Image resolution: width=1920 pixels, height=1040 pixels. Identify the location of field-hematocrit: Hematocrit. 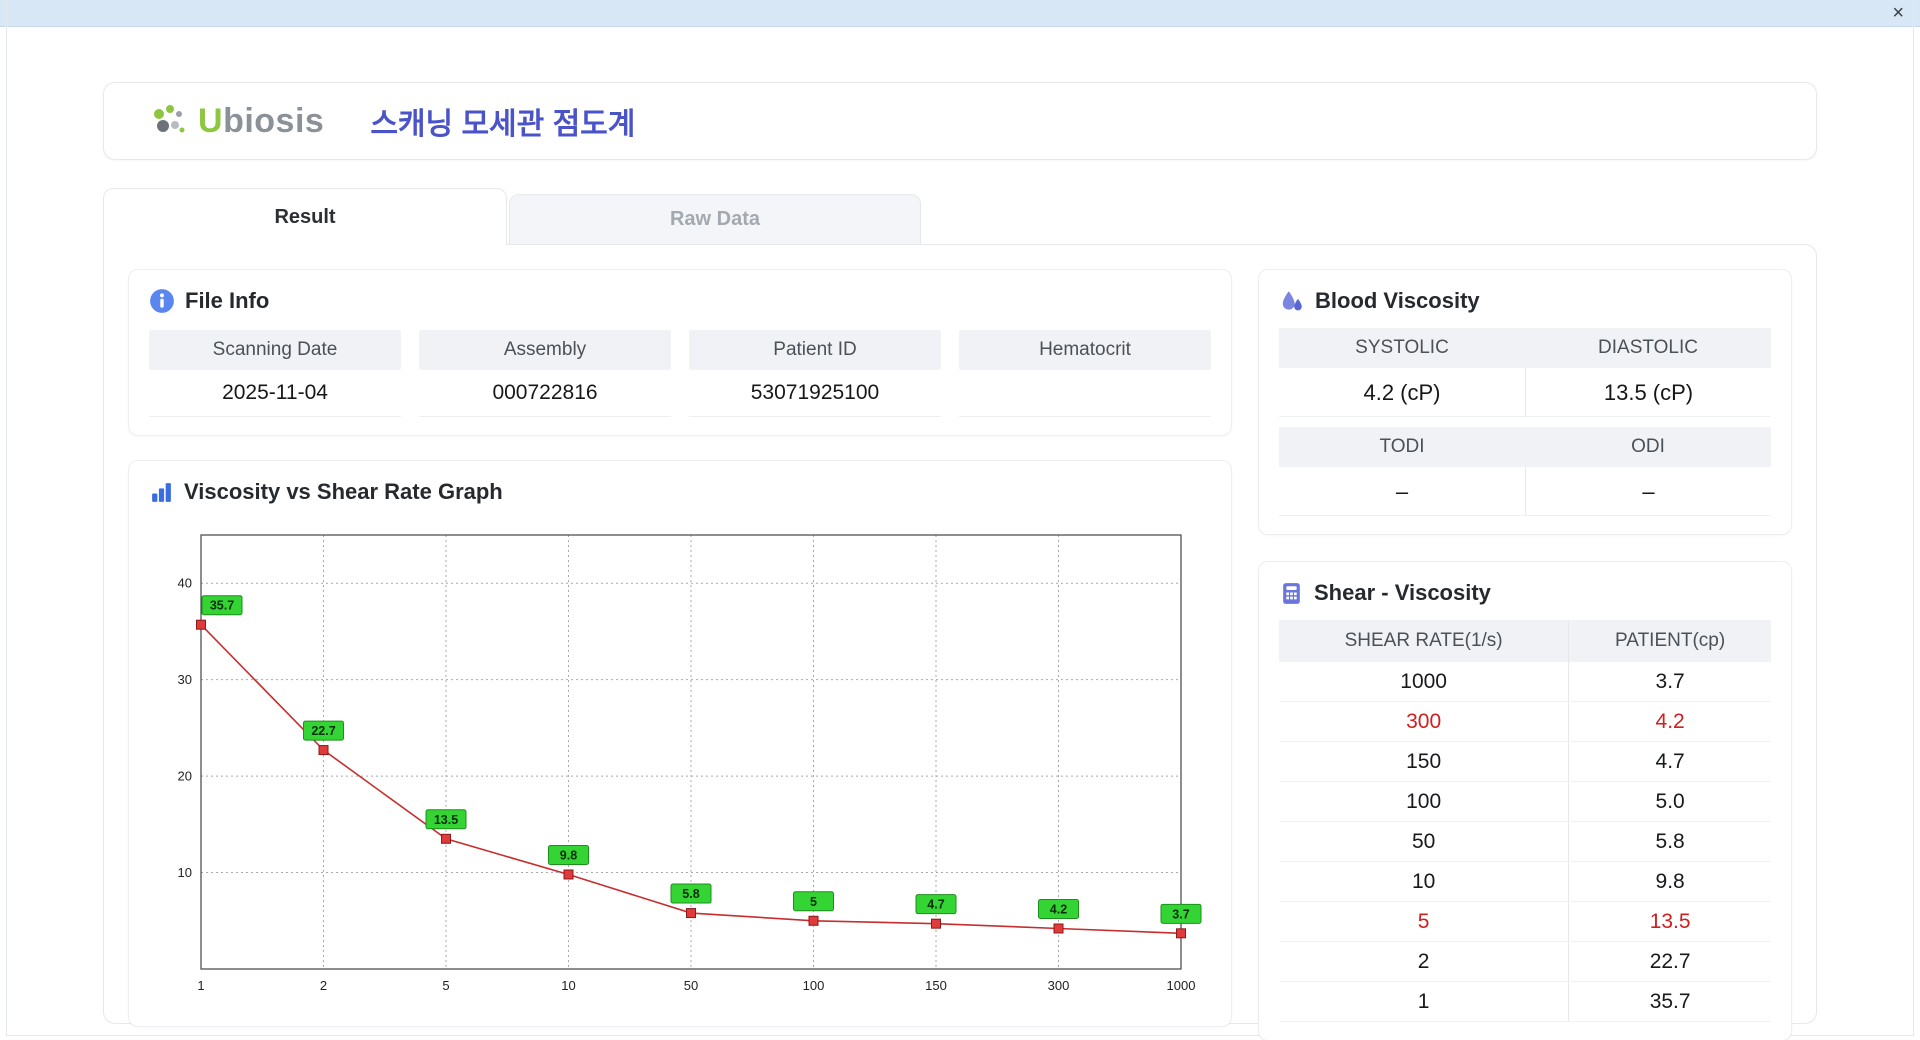
(1085, 373).